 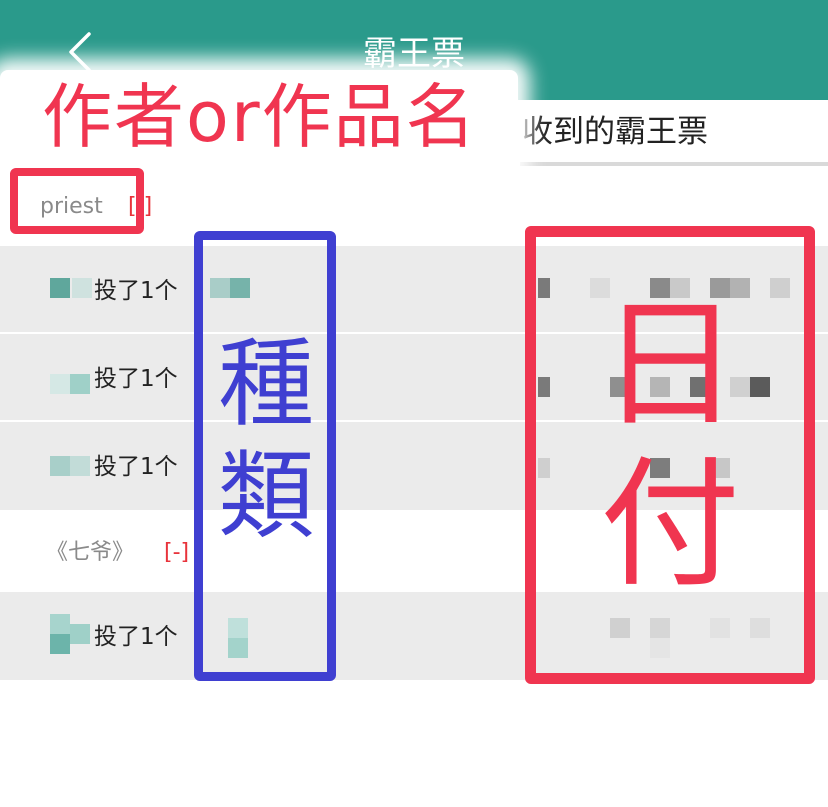 What do you see at coordinates (260, 117) in the screenshot?
I see `annotation-author-label: 作者or作品名` at bounding box center [260, 117].